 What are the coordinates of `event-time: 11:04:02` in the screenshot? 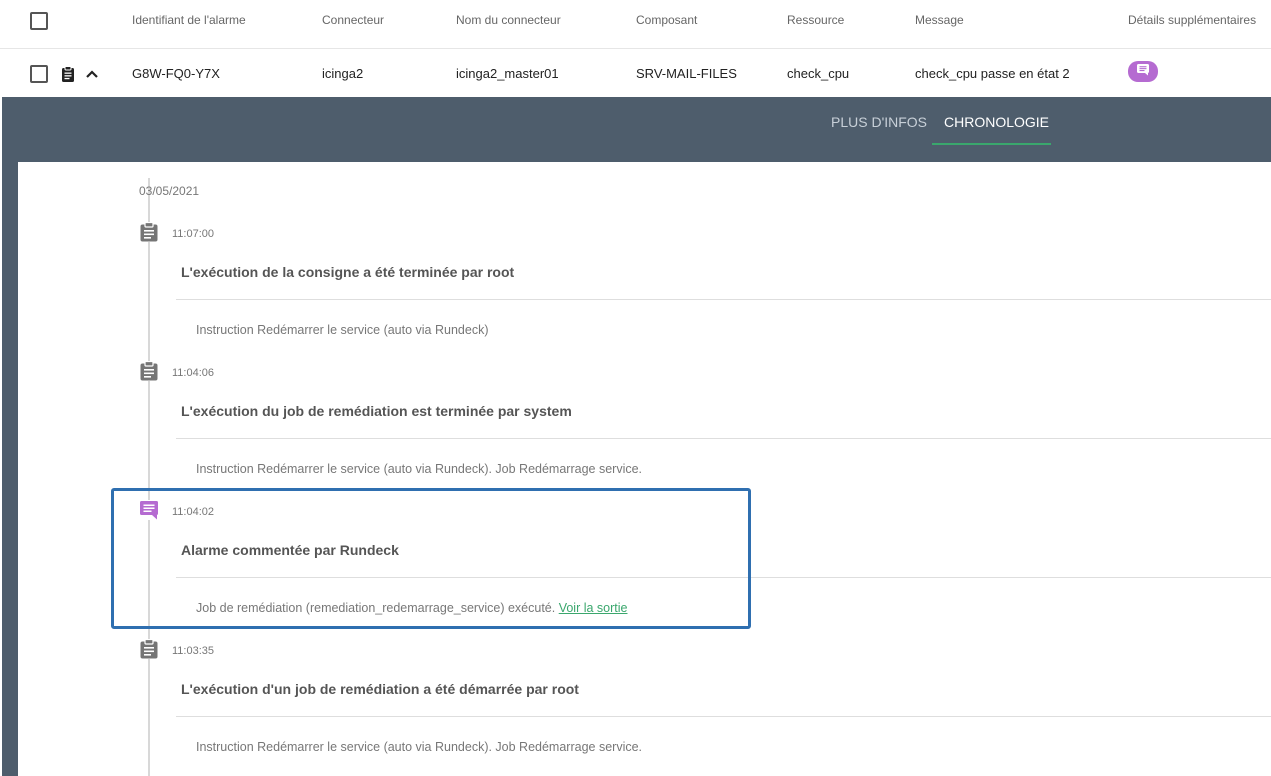 It's located at (193, 512).